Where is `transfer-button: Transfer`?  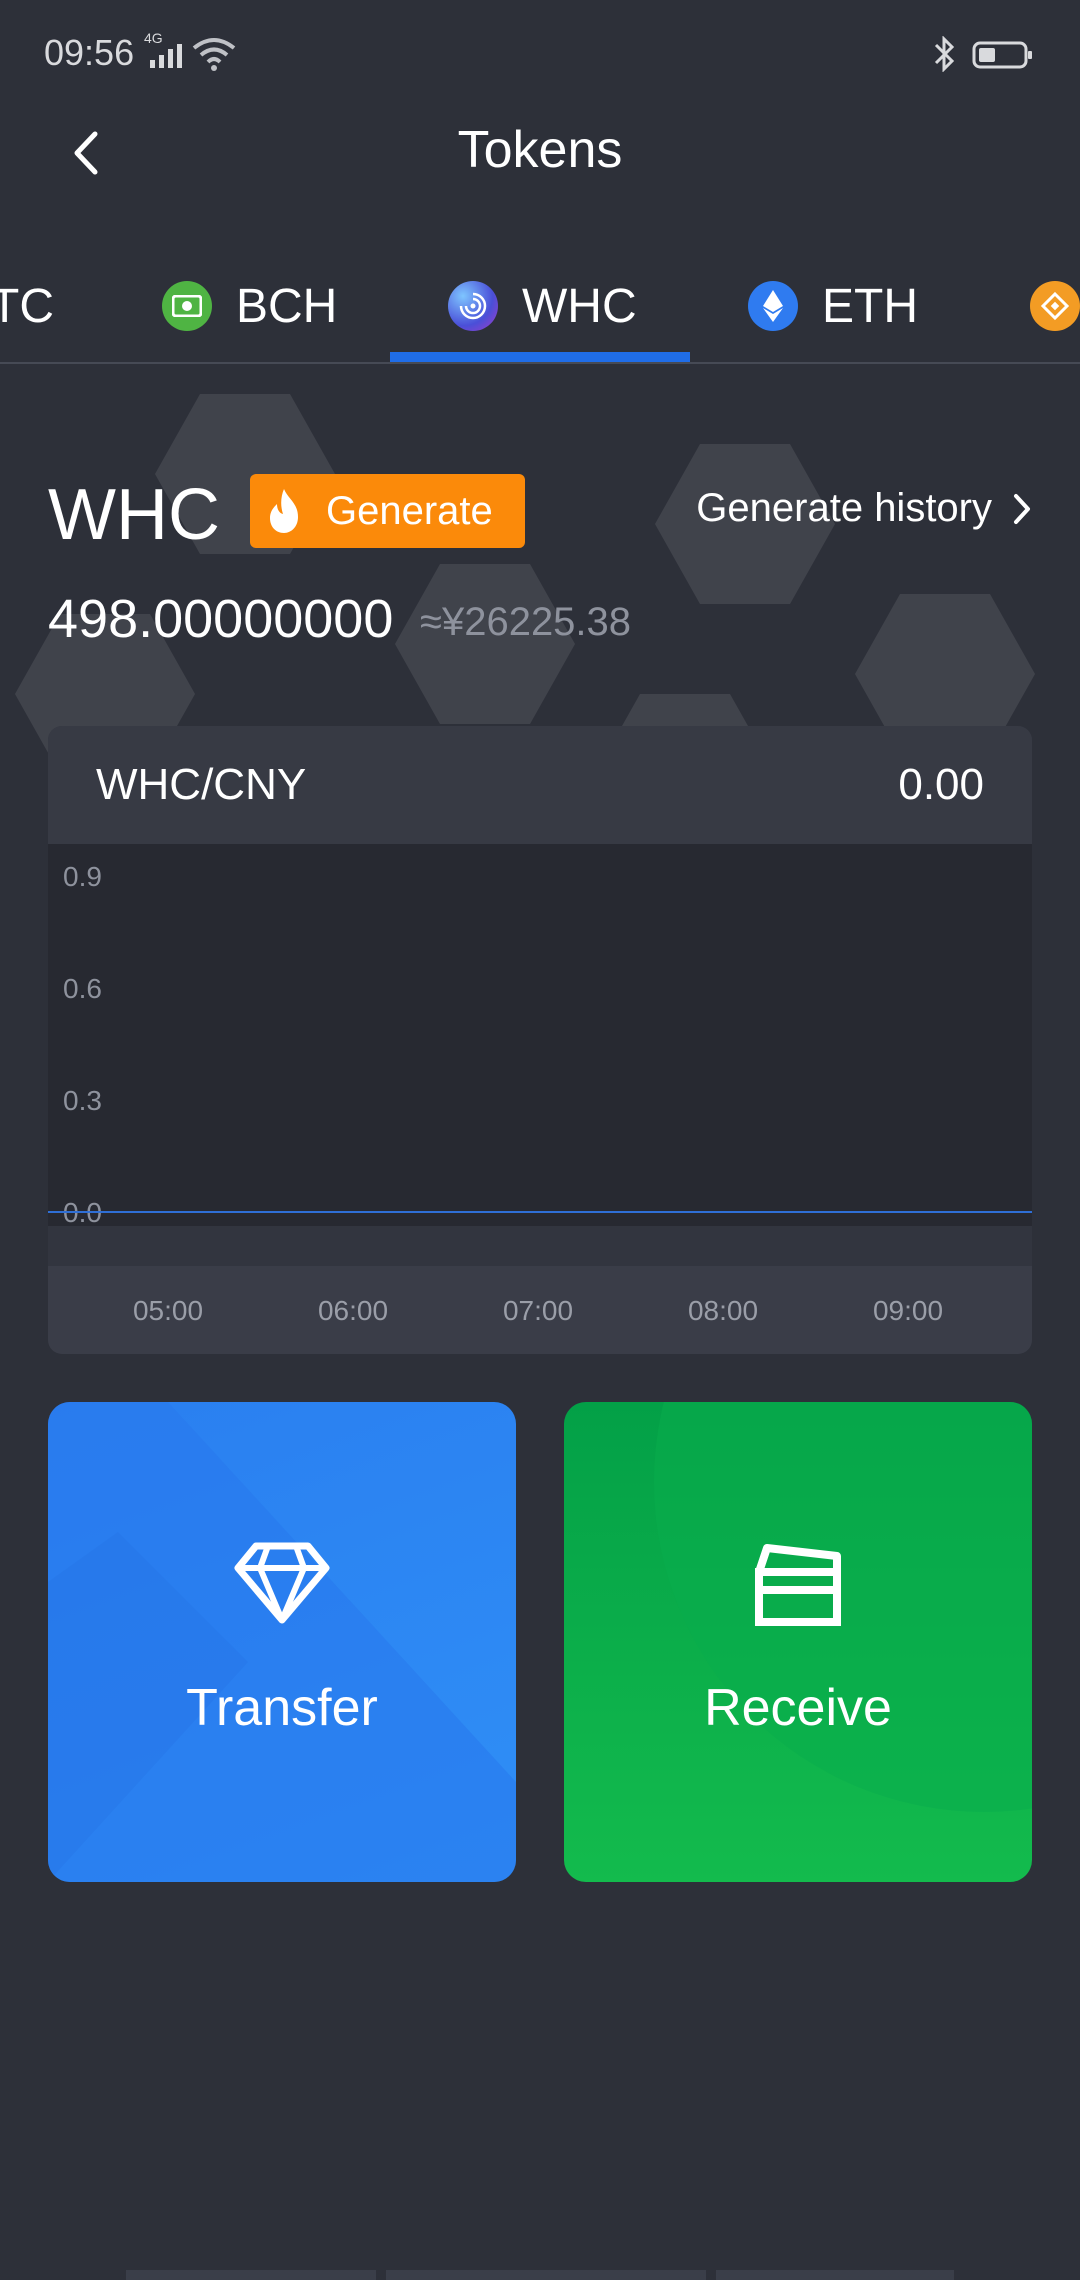 transfer-button: Transfer is located at coordinates (282, 1642).